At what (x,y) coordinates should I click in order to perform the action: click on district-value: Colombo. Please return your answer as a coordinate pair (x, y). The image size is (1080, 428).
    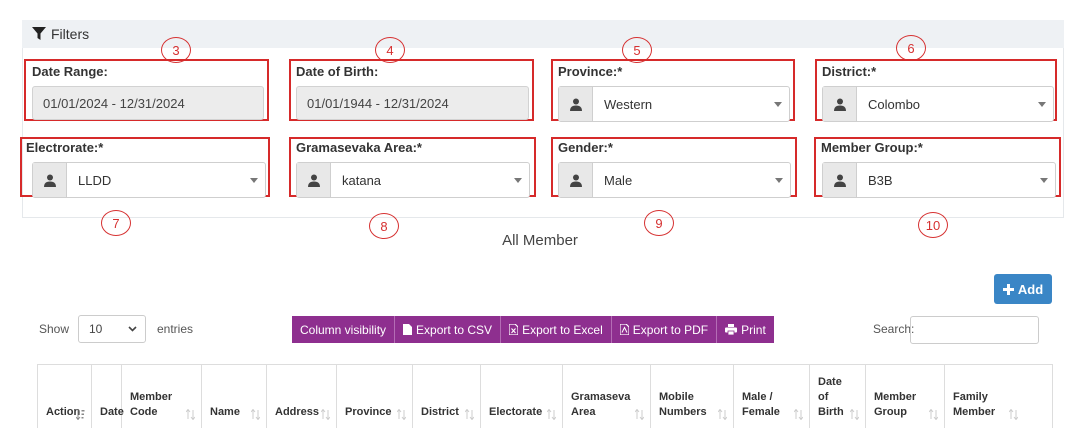
    Looking at the image, I should click on (894, 104).